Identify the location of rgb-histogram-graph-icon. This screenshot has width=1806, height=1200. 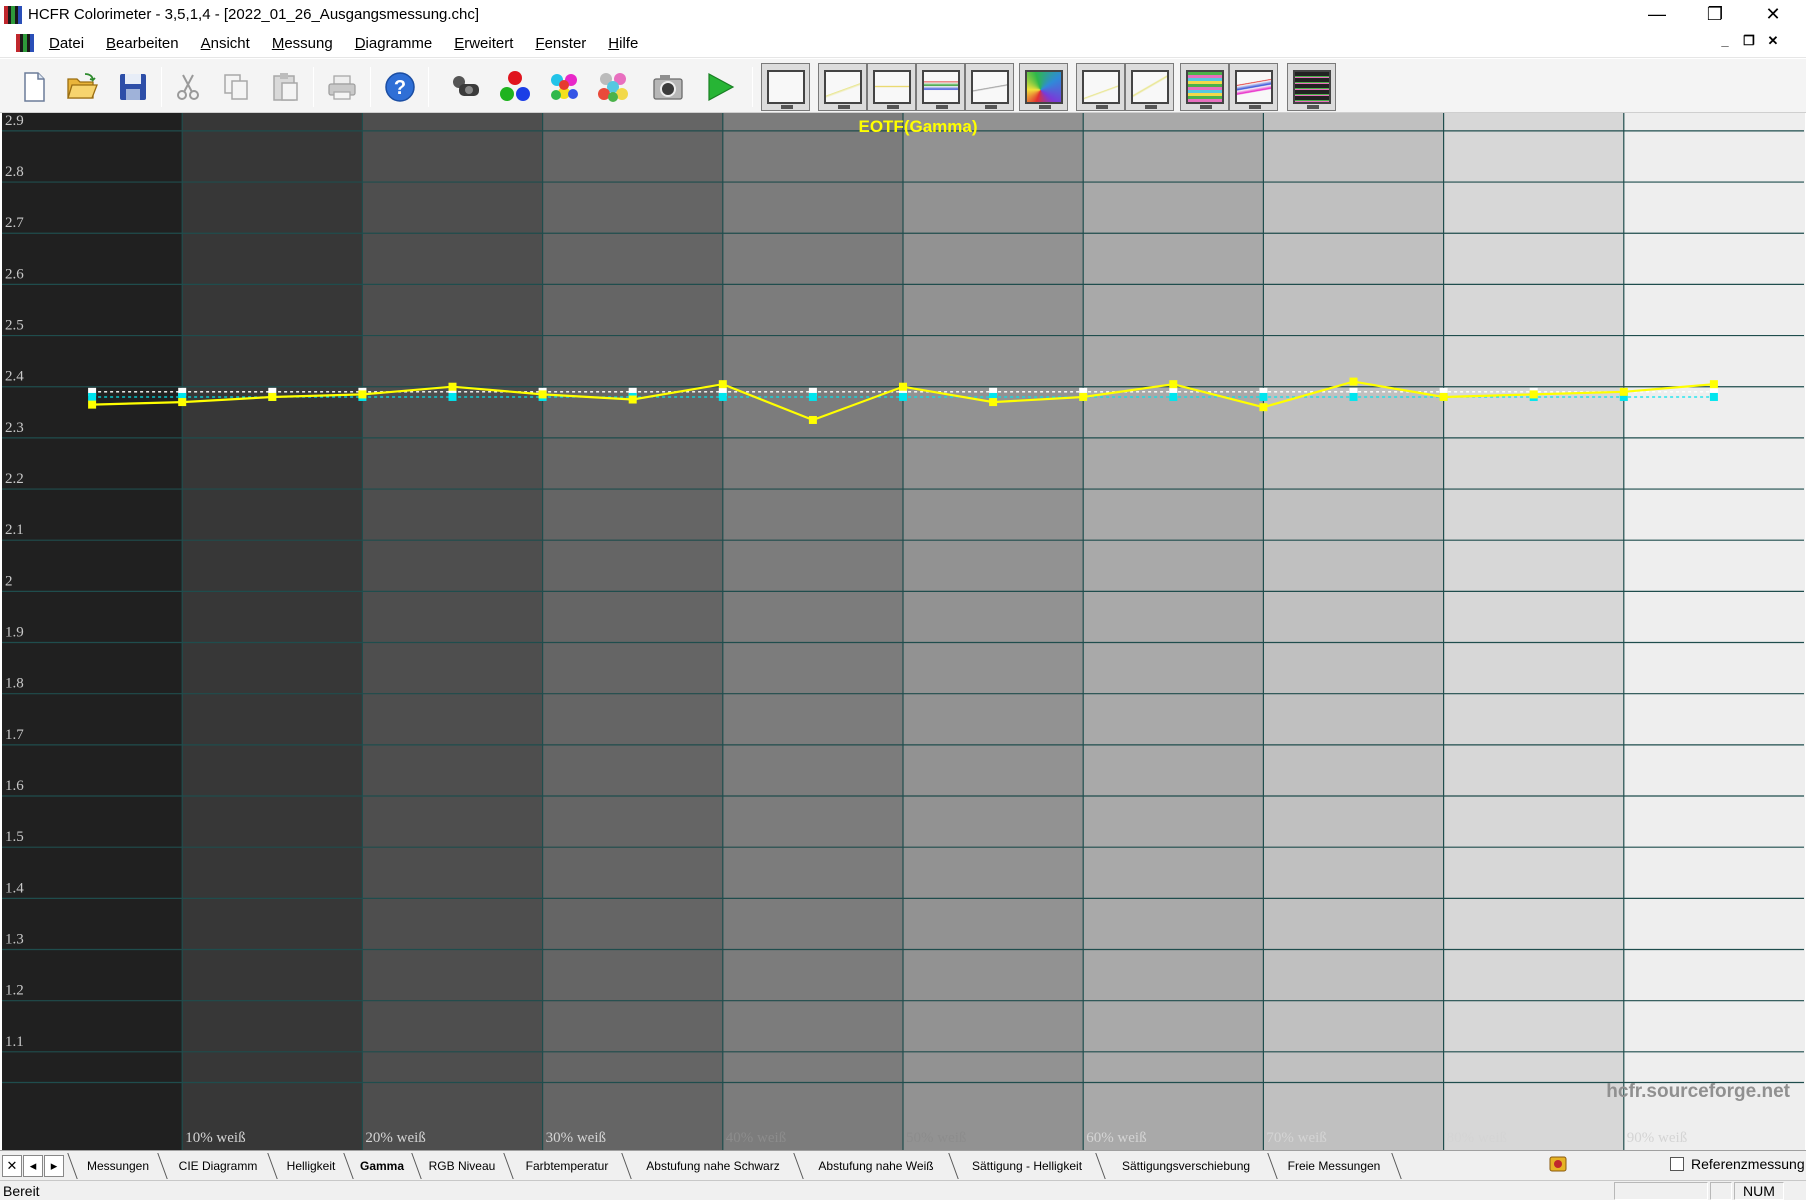
(940, 87).